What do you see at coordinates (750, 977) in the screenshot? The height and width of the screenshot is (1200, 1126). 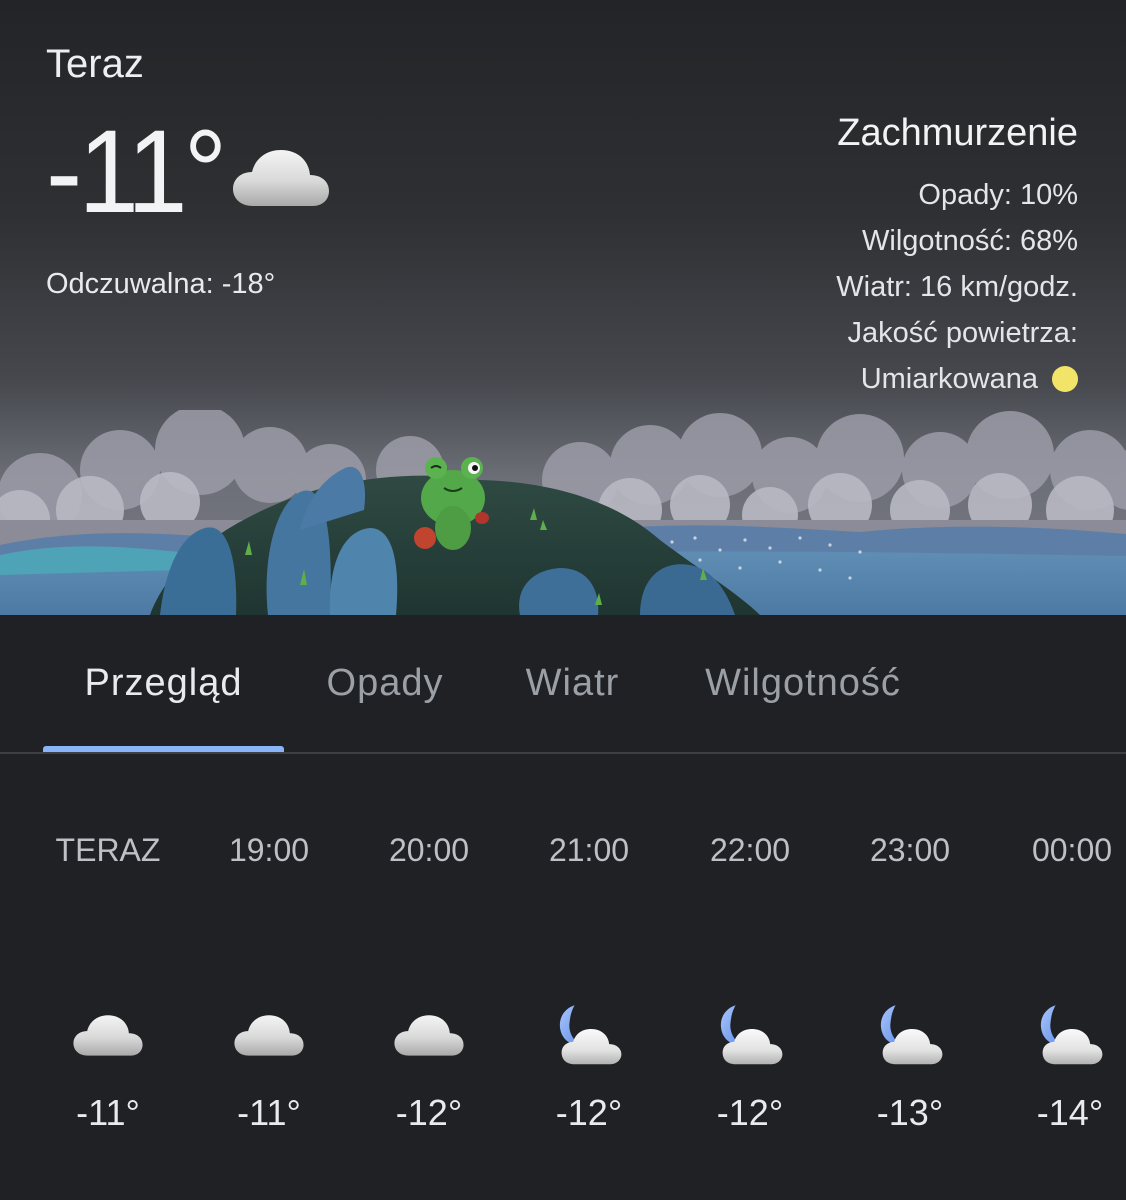 I see `hour-item: 22:00 -12°` at bounding box center [750, 977].